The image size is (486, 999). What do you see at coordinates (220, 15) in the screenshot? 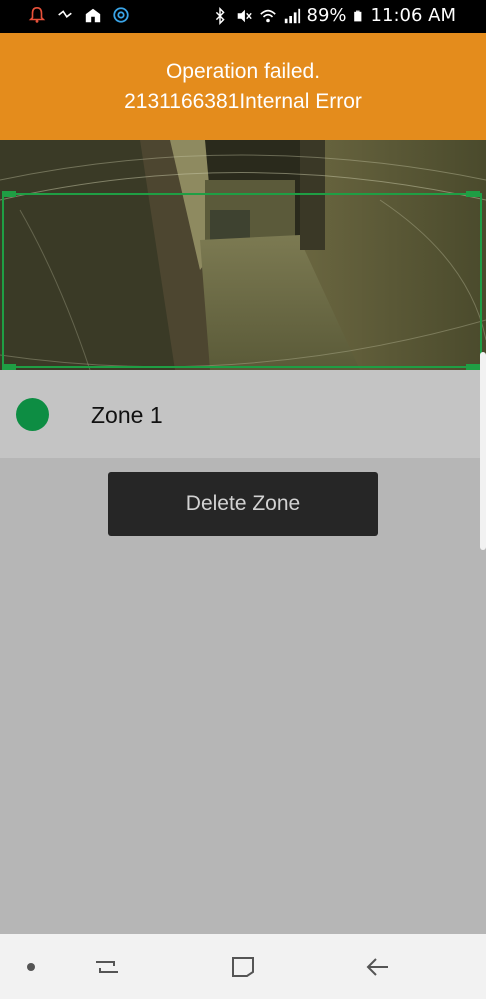
I see `bluetooth-icon` at bounding box center [220, 15].